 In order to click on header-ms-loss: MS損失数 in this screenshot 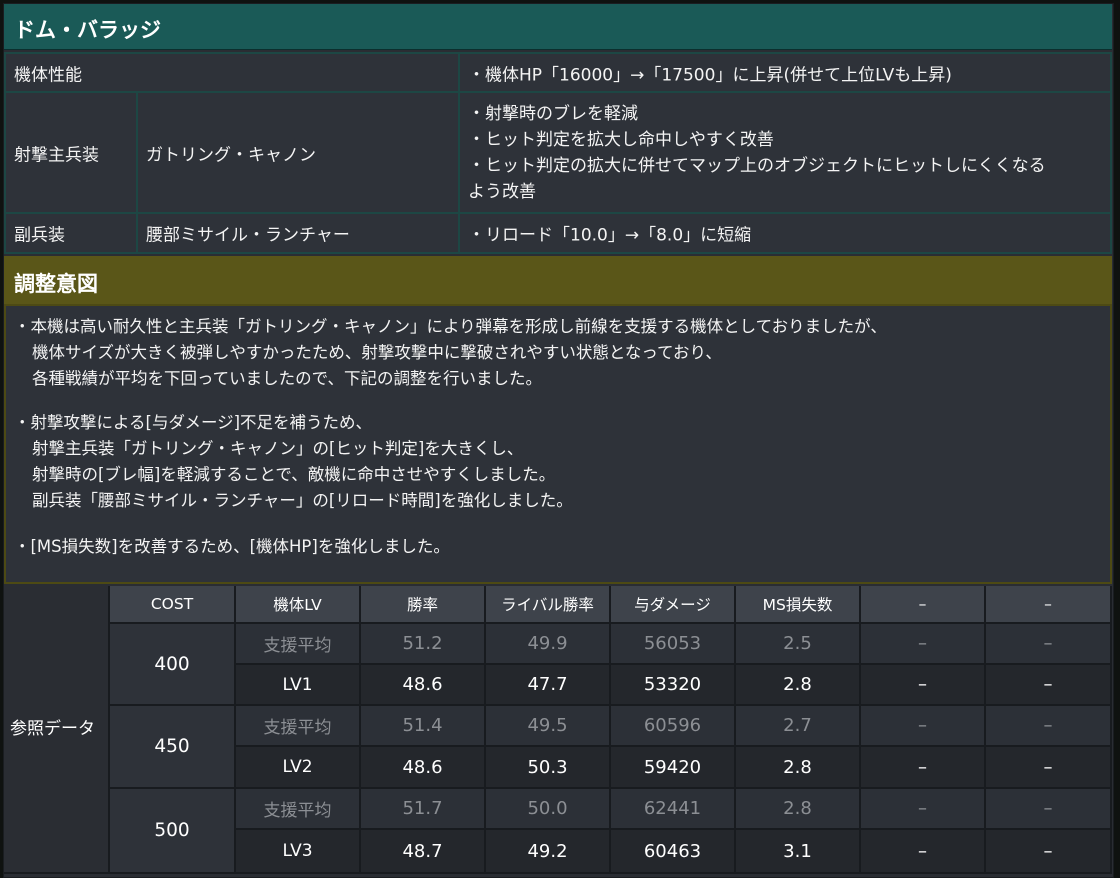, I will do `click(798, 605)`.